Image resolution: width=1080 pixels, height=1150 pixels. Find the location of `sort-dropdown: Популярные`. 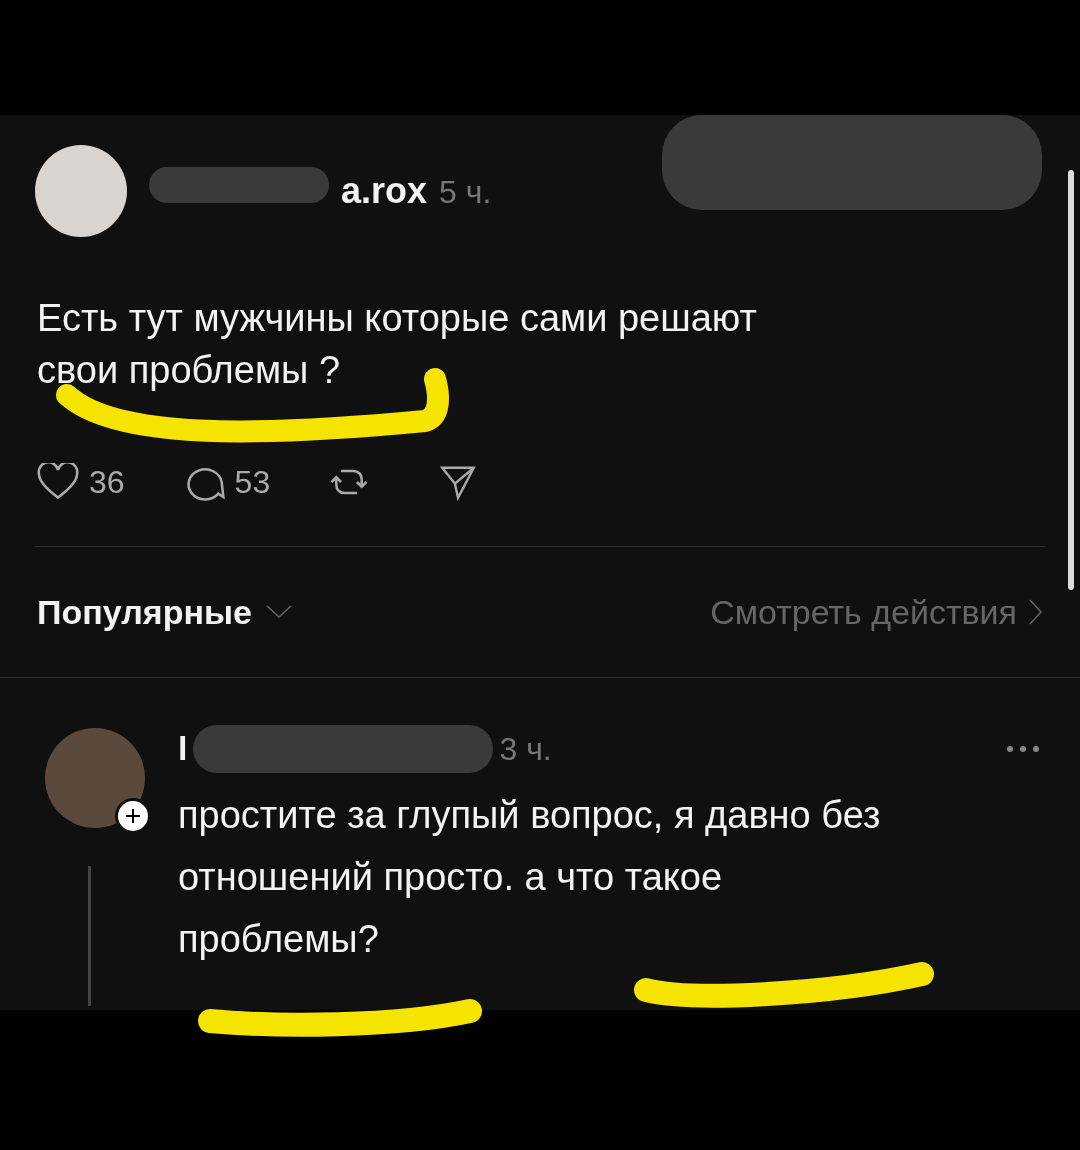

sort-dropdown: Популярные is located at coordinates (164, 612).